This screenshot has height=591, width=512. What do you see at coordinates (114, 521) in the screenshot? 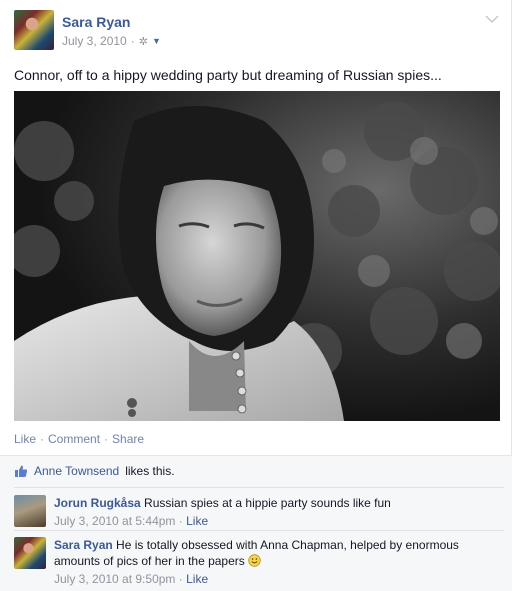
I see `comment-timestamp: July 3, 2010 at 5:44pm` at bounding box center [114, 521].